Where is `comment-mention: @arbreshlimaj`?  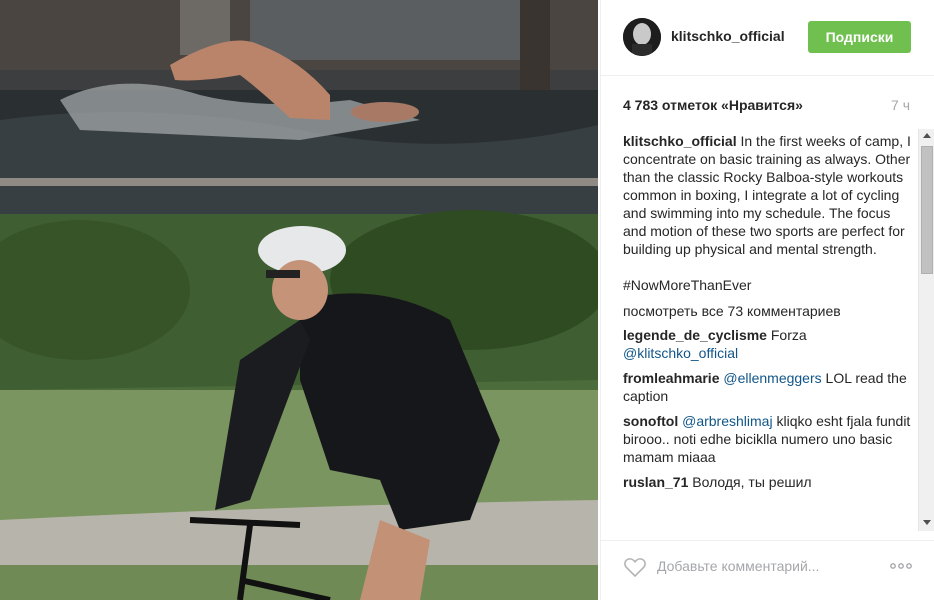 comment-mention: @arbreshlimaj is located at coordinates (727, 421).